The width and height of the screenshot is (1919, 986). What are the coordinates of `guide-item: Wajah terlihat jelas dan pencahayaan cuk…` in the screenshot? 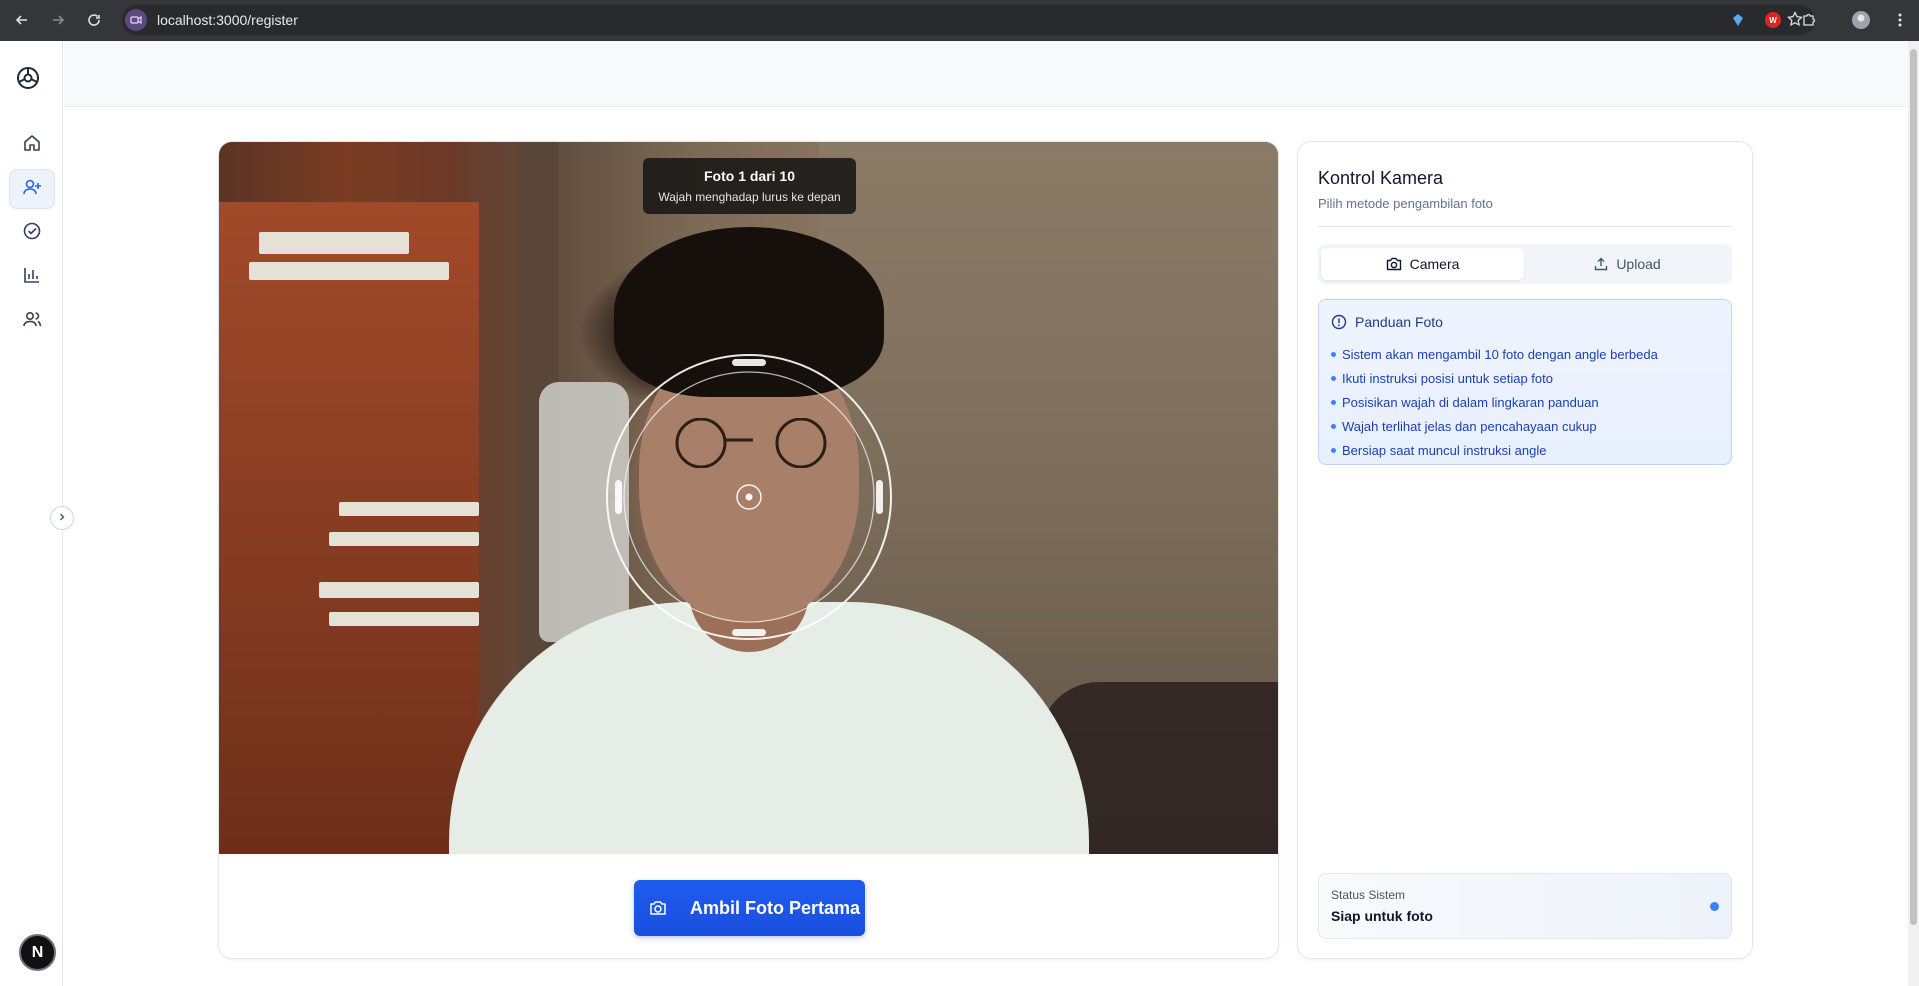 It's located at (1494, 426).